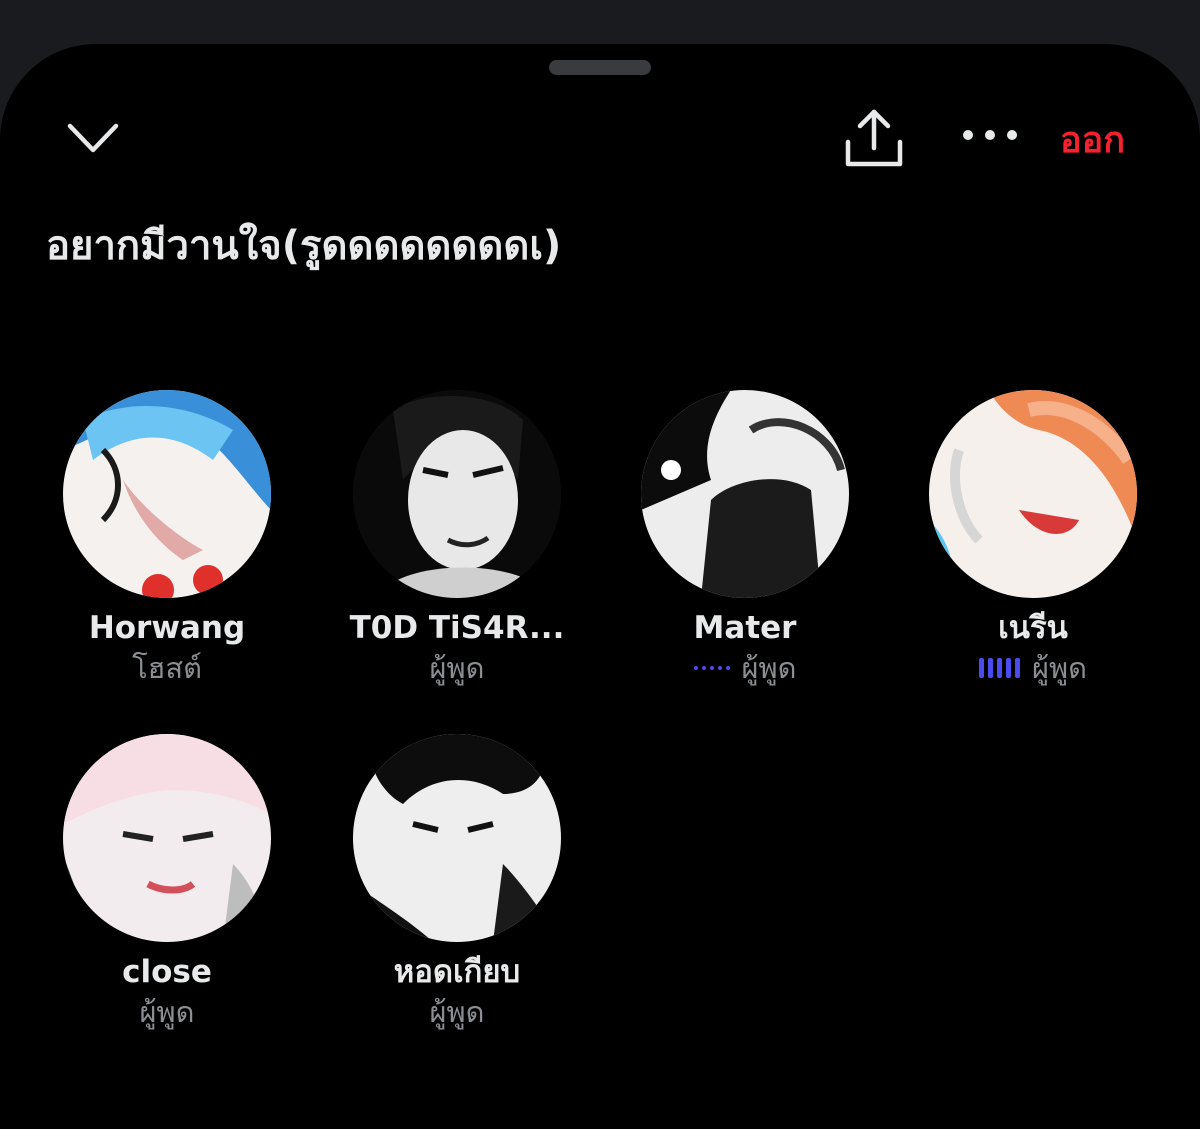 This screenshot has width=1200, height=1129. I want to click on participant-item: Mater ผู้พูด, so click(745, 539).